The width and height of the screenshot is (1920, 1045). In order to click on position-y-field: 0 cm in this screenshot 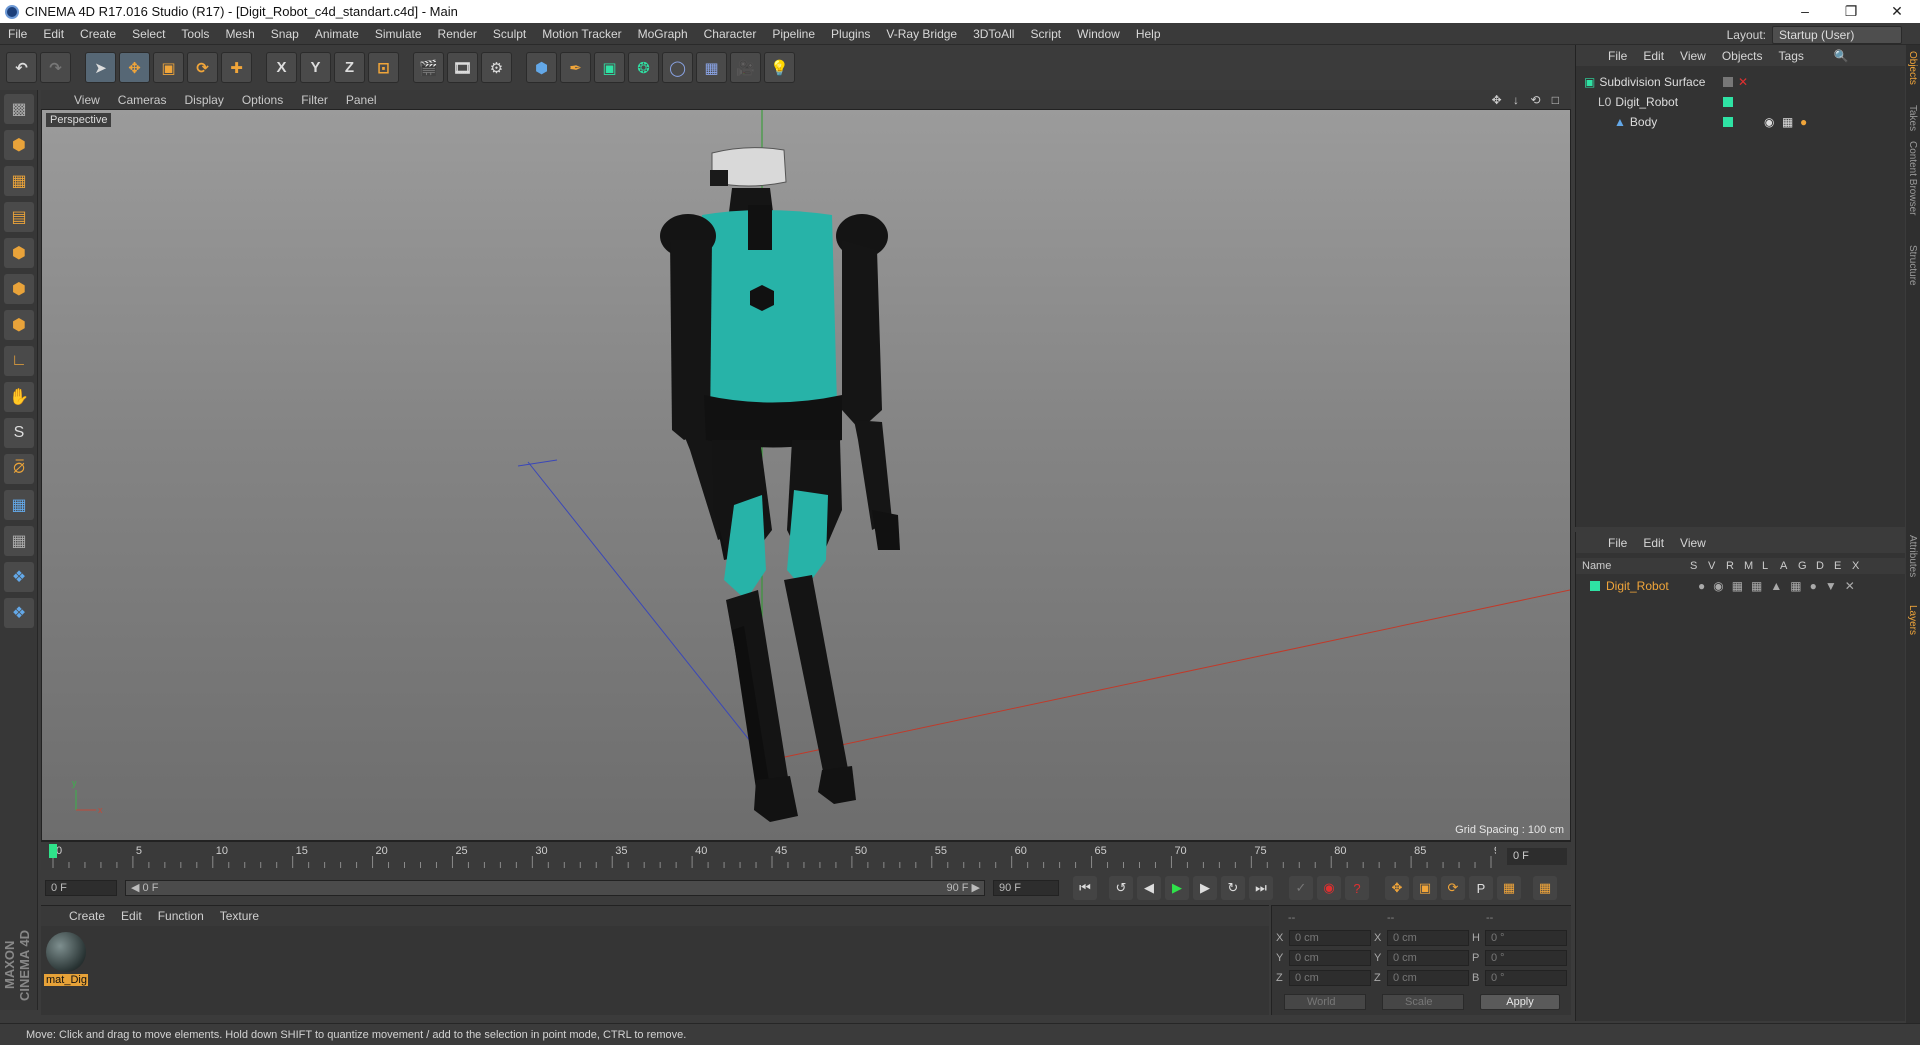, I will do `click(1330, 958)`.